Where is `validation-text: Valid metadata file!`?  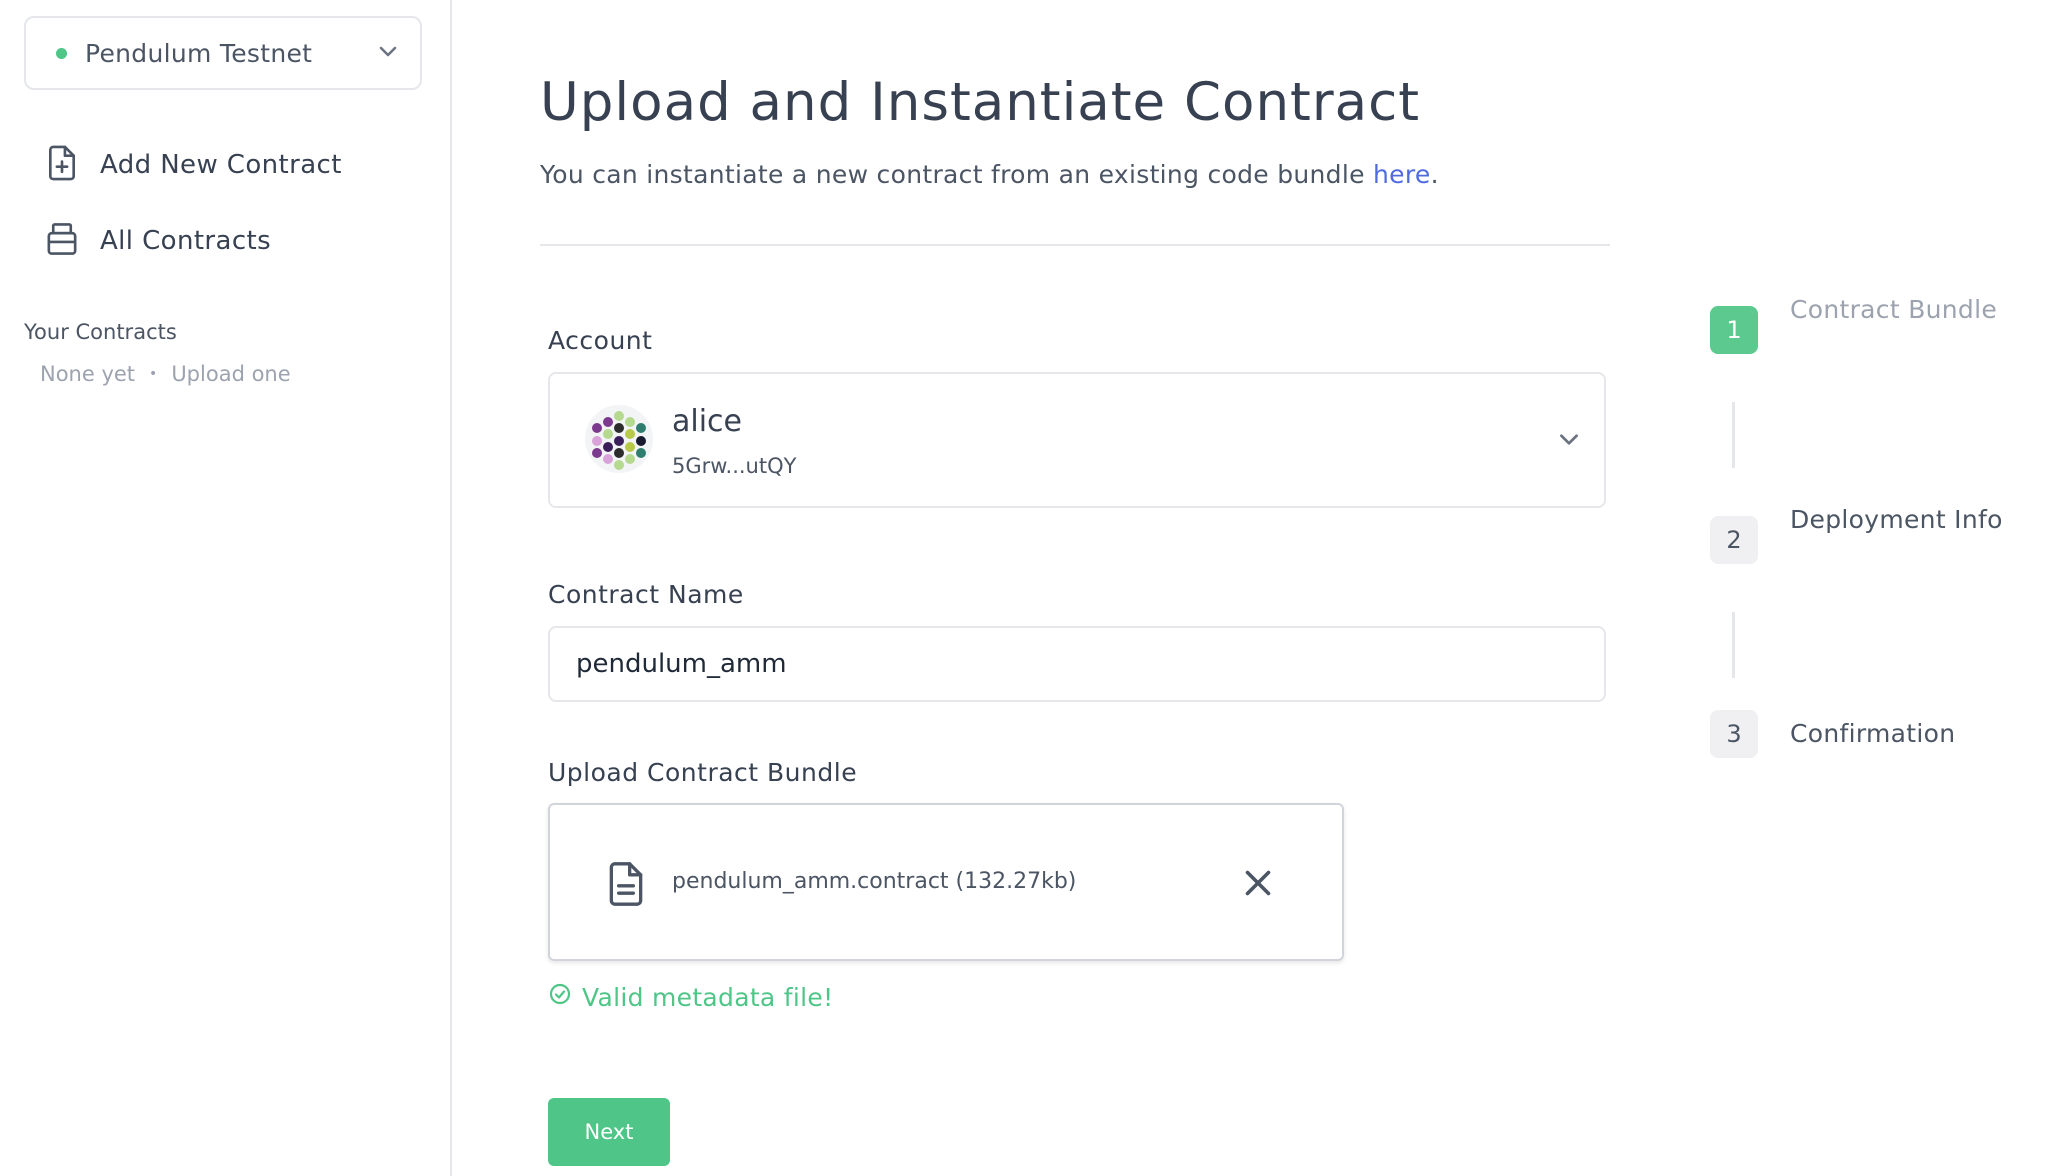
validation-text: Valid metadata file! is located at coordinates (708, 997).